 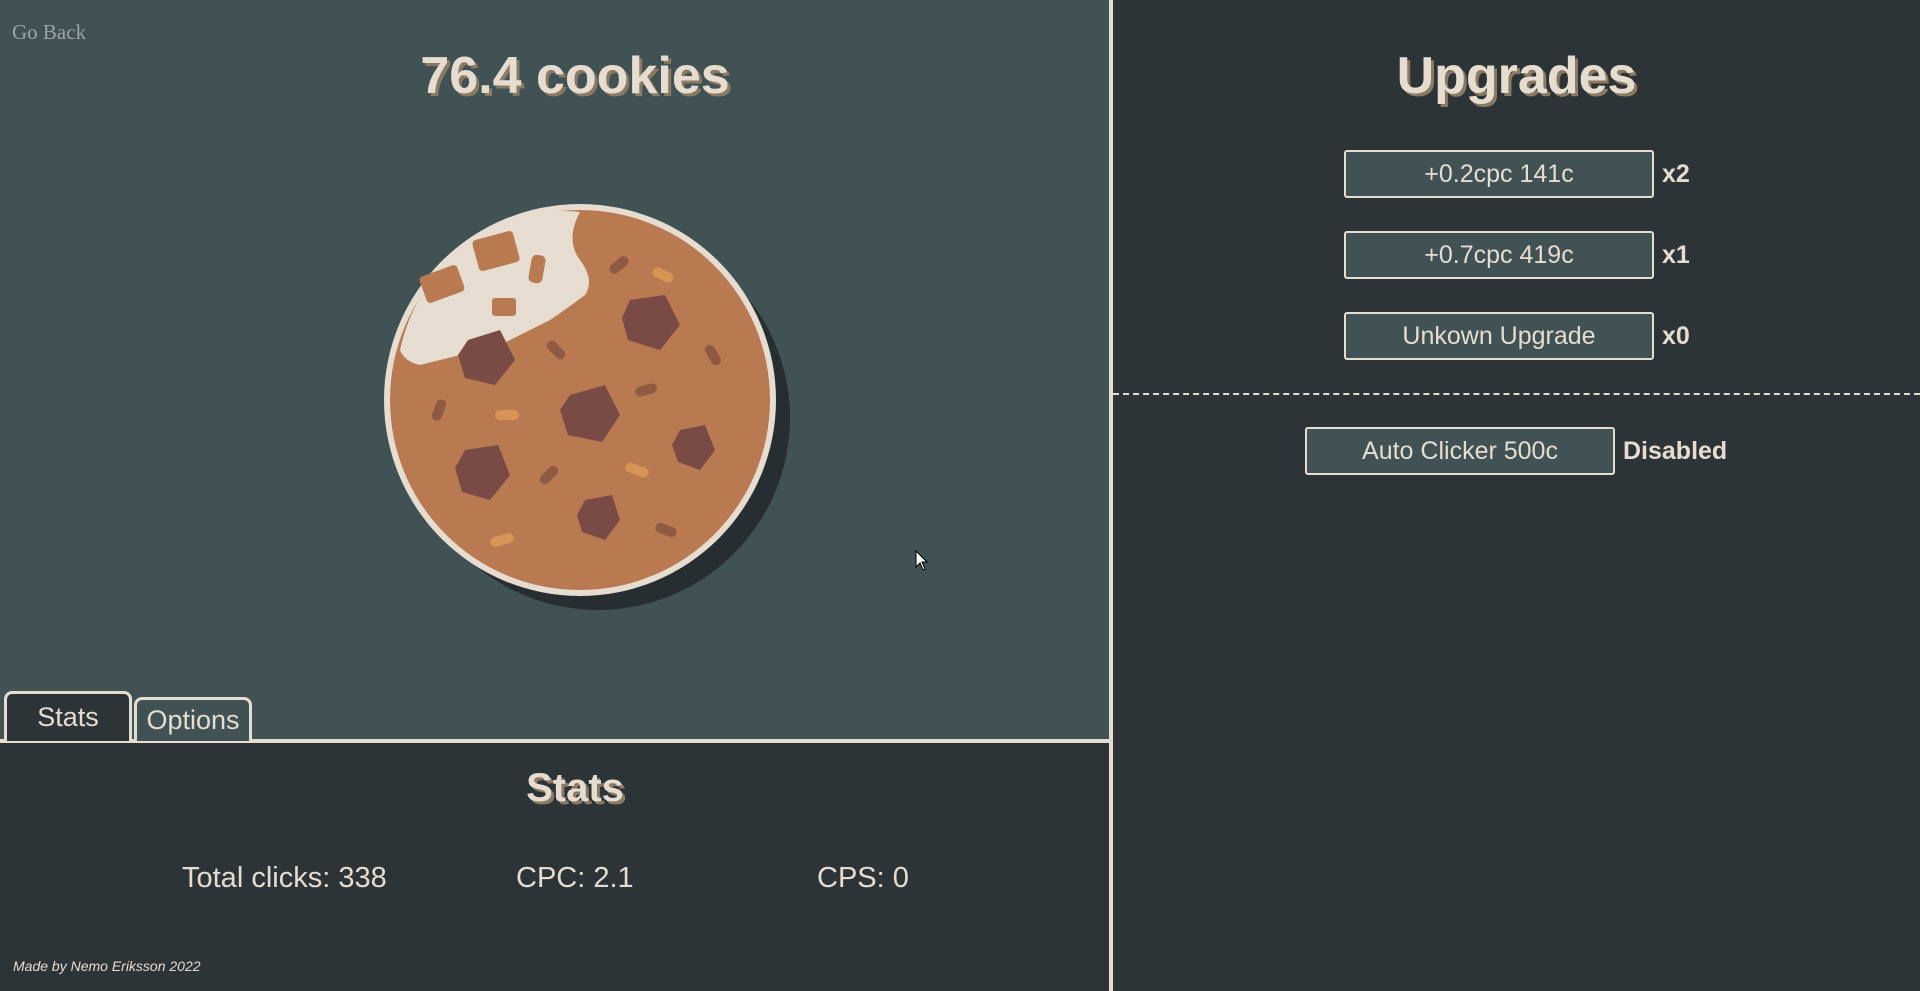 I want to click on upgrades-separator, so click(x=1516, y=394).